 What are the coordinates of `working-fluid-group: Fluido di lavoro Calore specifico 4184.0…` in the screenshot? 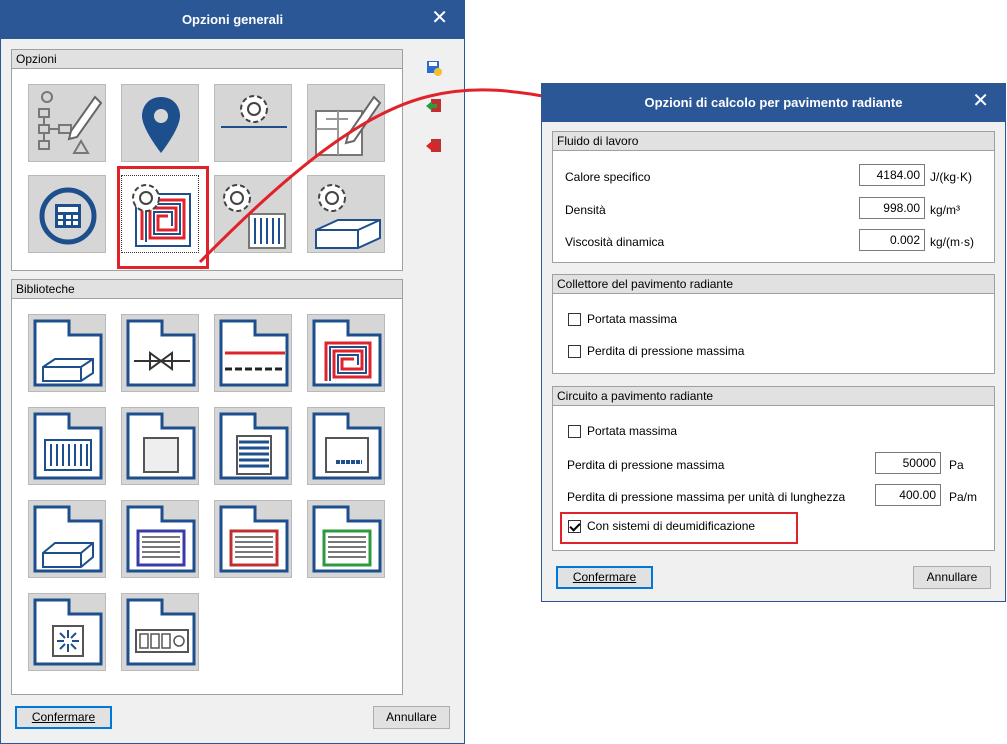 It's located at (773, 197).